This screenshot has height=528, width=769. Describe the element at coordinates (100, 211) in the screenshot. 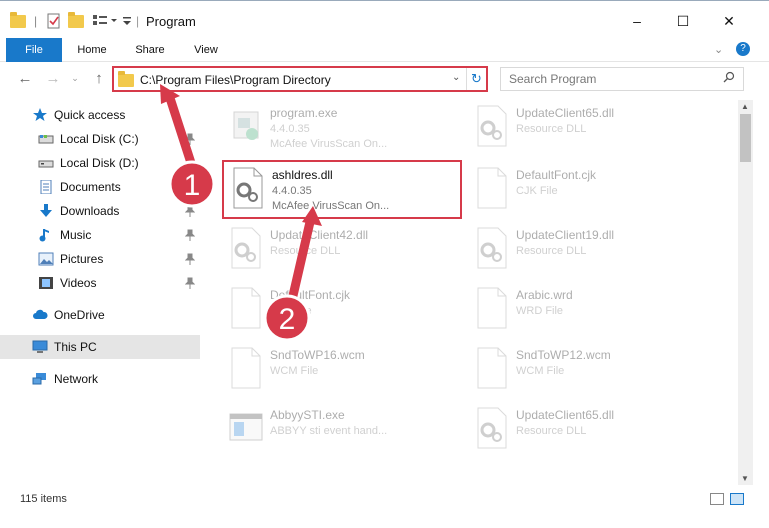

I see `sidebar-item-downloads: Downloads` at that location.